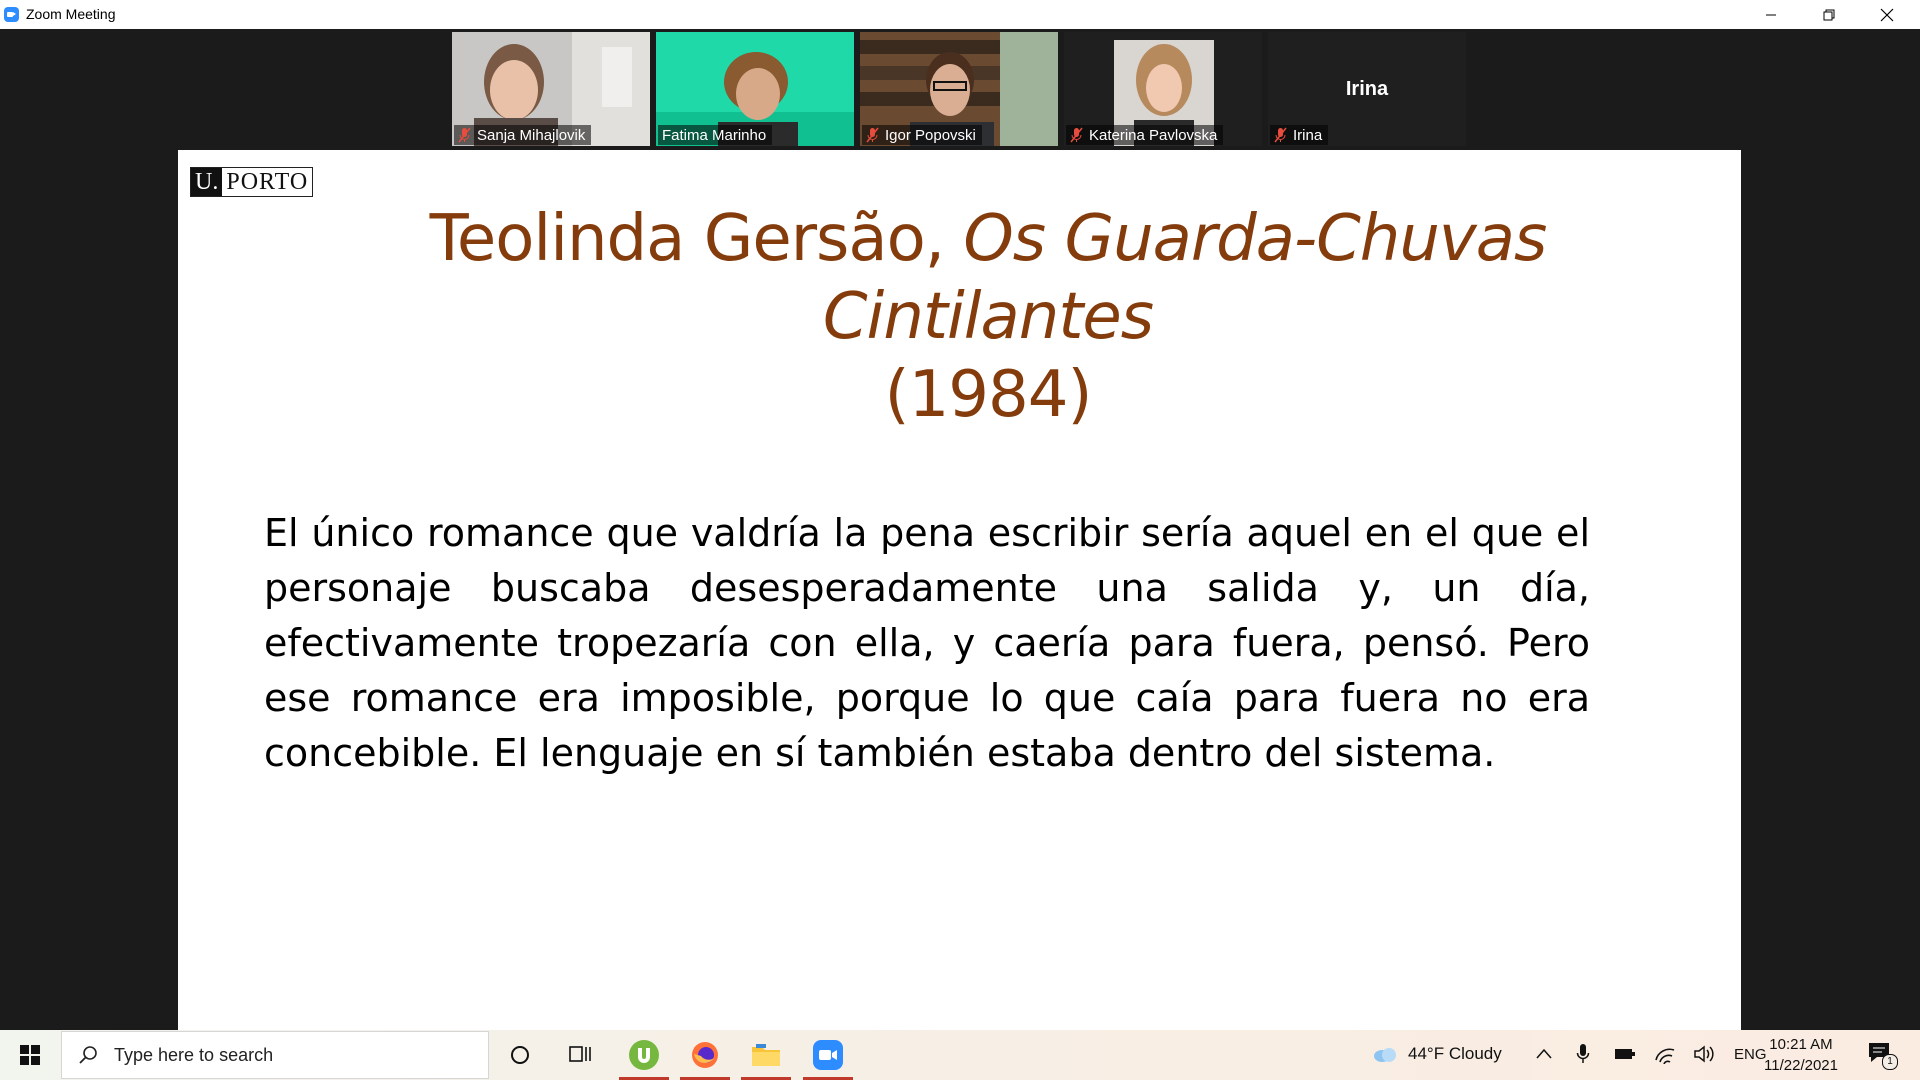 The height and width of the screenshot is (1080, 1920). I want to click on notification-badge: 1, so click(1890, 1062).